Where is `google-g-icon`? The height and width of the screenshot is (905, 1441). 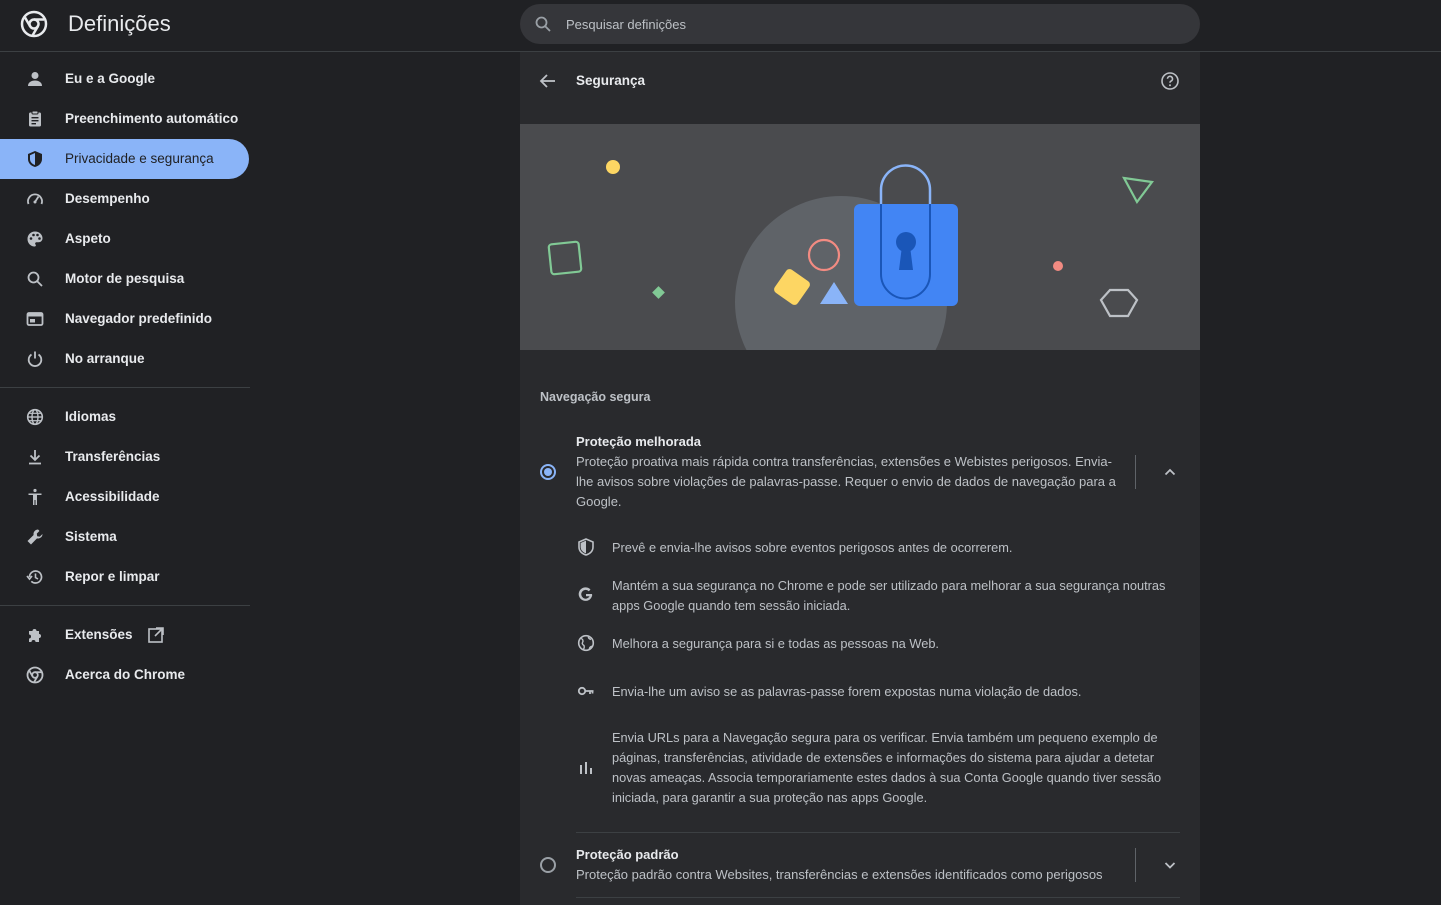
google-g-icon is located at coordinates (585, 594).